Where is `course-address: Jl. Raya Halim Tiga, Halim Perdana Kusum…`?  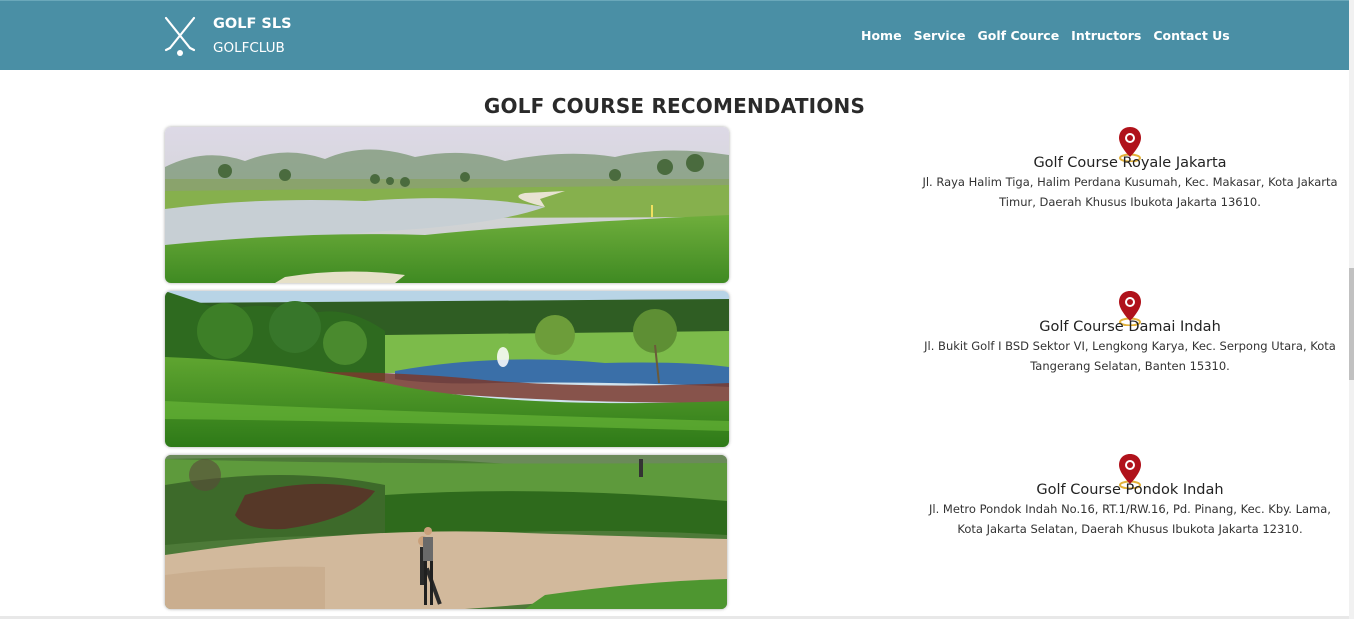 course-address: Jl. Raya Halim Tiga, Halim Perdana Kusum… is located at coordinates (1130, 192).